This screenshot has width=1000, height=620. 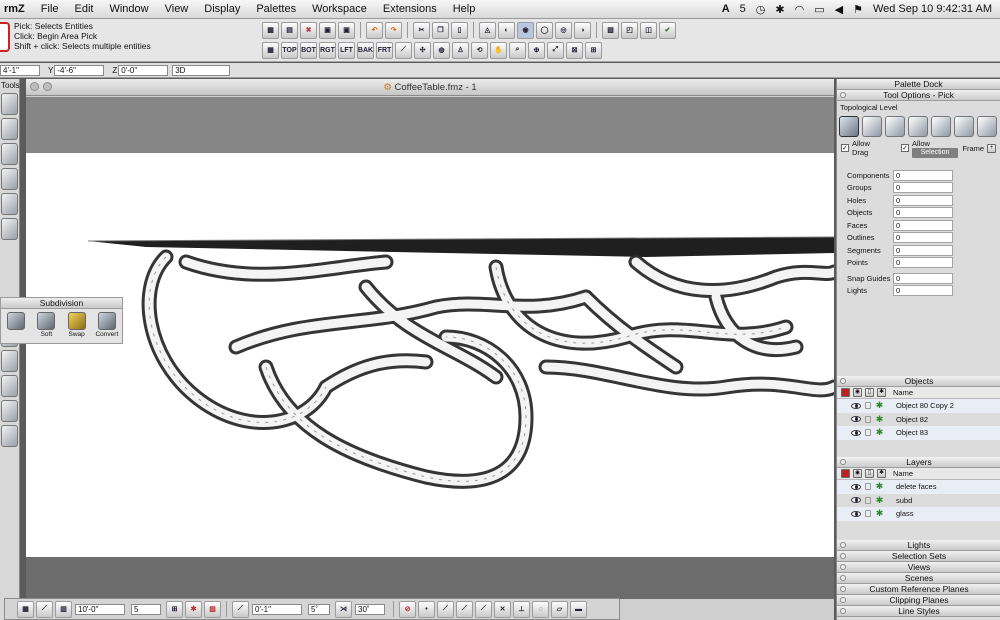 I want to click on zoom-icon: ⌕, so click(x=517, y=50).